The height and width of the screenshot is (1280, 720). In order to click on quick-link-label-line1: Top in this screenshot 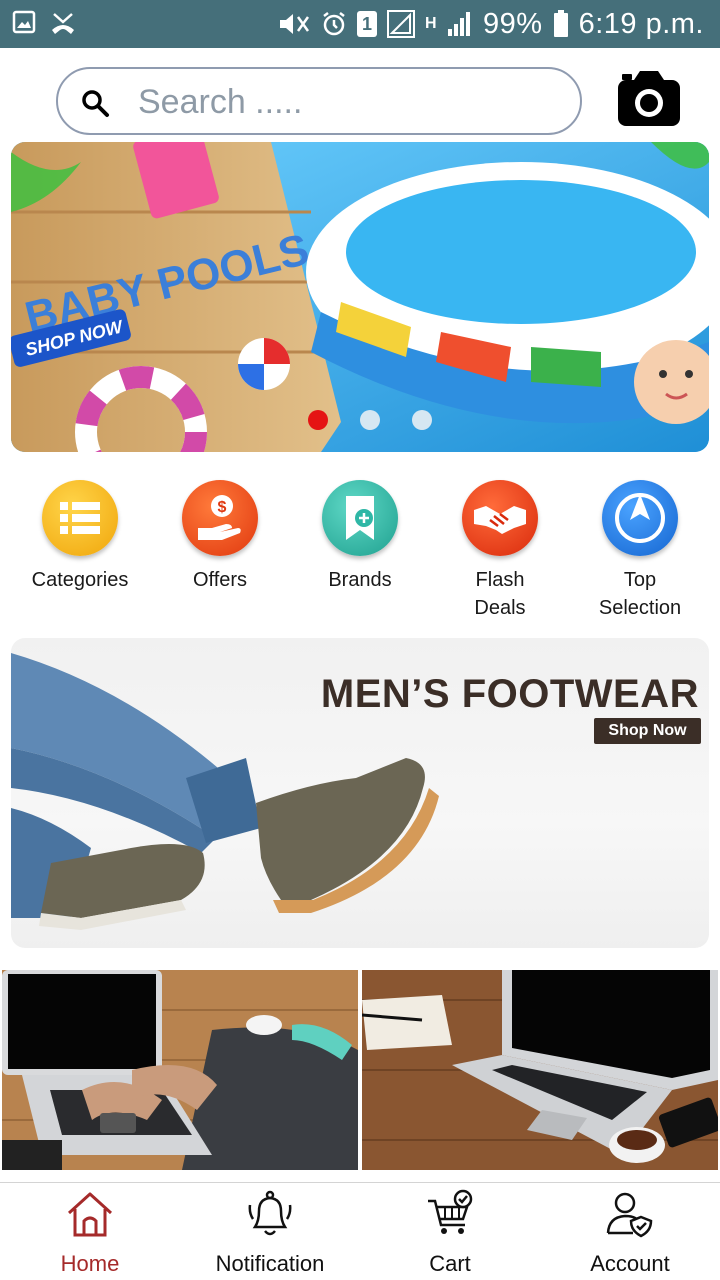, I will do `click(640, 580)`.